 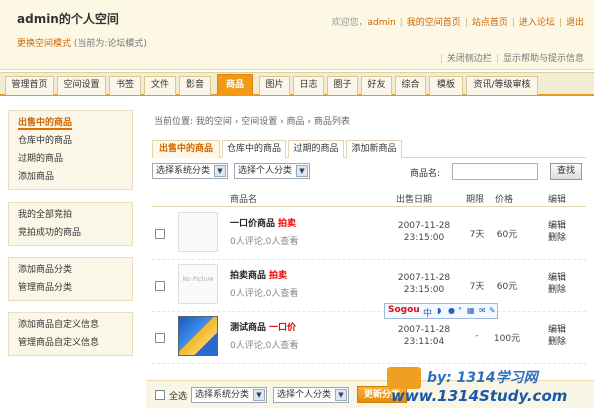 What do you see at coordinates (70, 141) in the screenshot?
I see `sidebar-item-warehouse: 仓库中的商品` at bounding box center [70, 141].